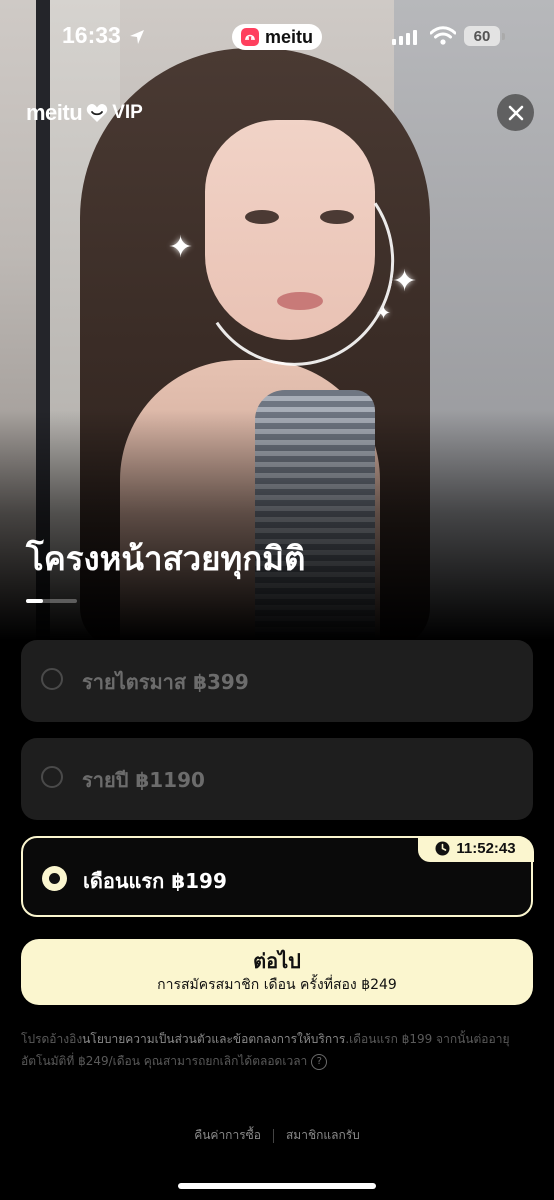 Image resolution: width=554 pixels, height=1200 pixels. I want to click on countdown-timer: 11:52:43, so click(486, 848).